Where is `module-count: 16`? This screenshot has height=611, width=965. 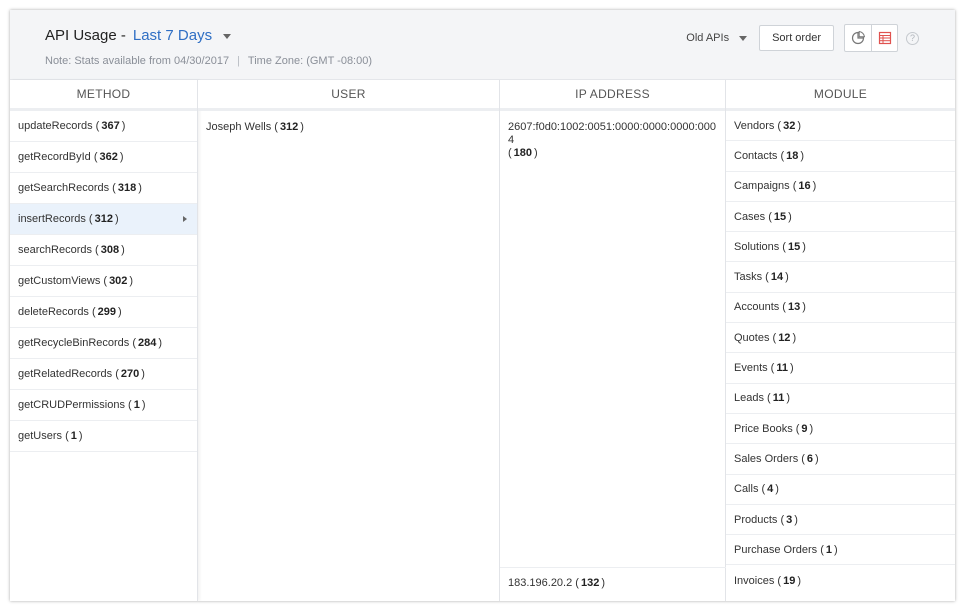
module-count: 16 is located at coordinates (804, 186).